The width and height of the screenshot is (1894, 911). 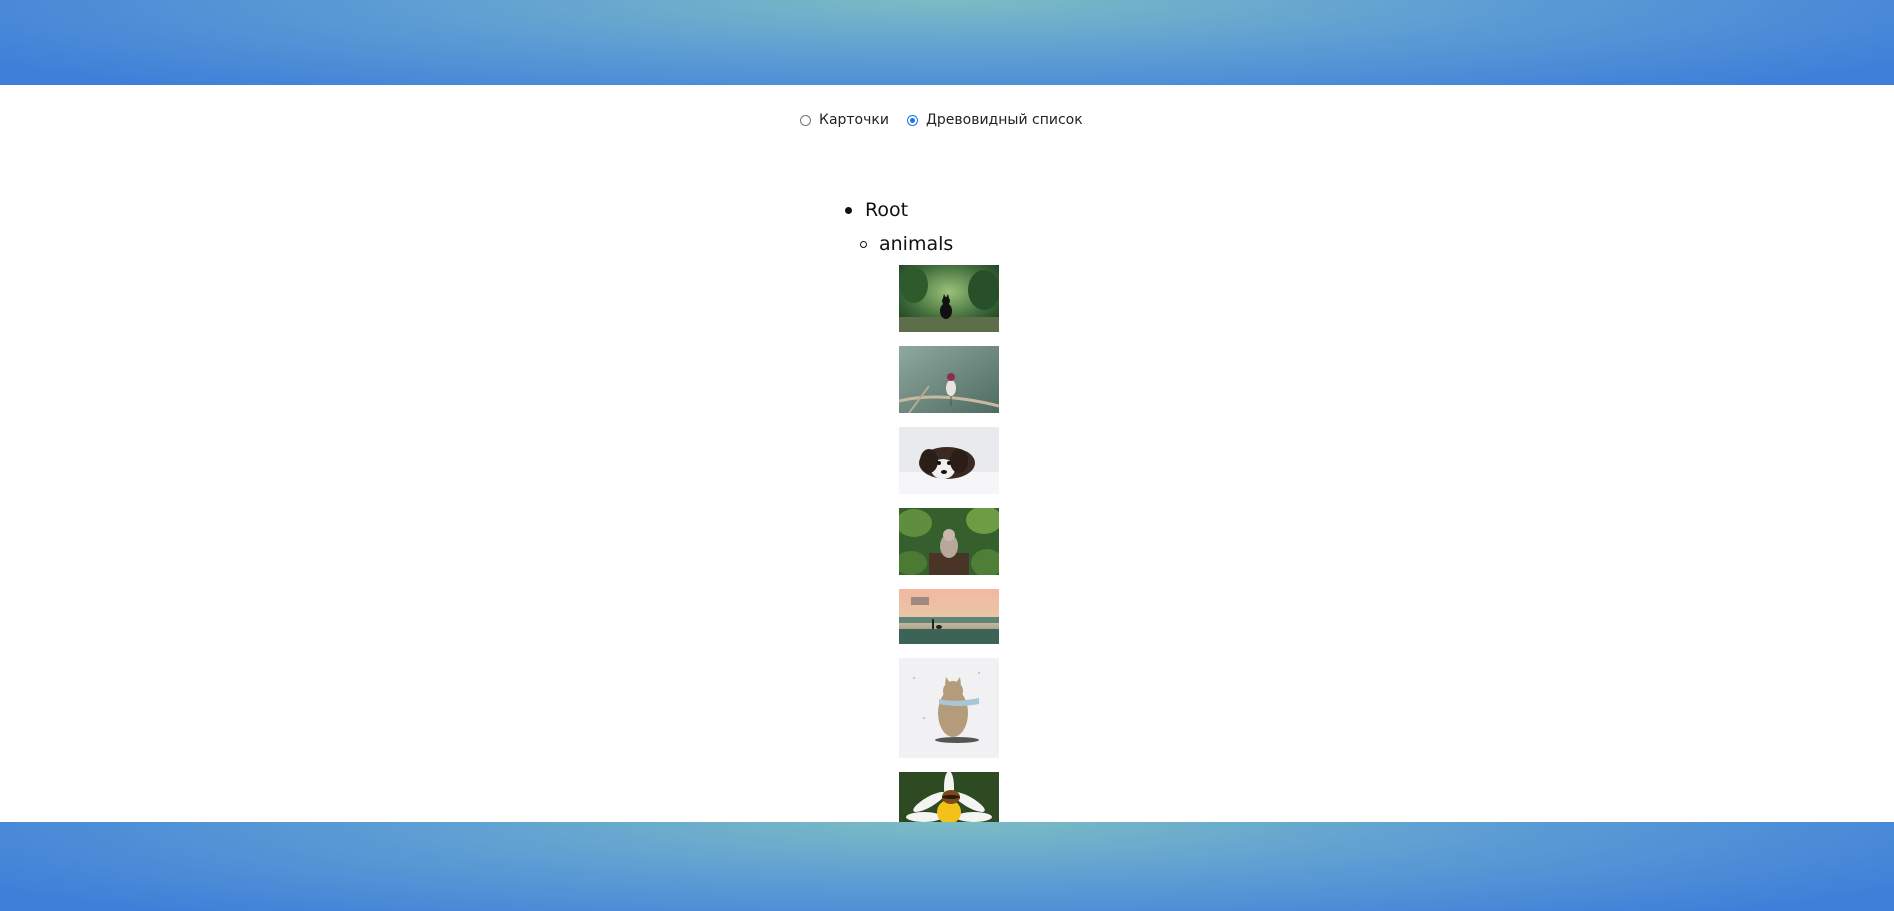 I want to click on view-toggle: Карточки Древовидный список, so click(x=950, y=120).